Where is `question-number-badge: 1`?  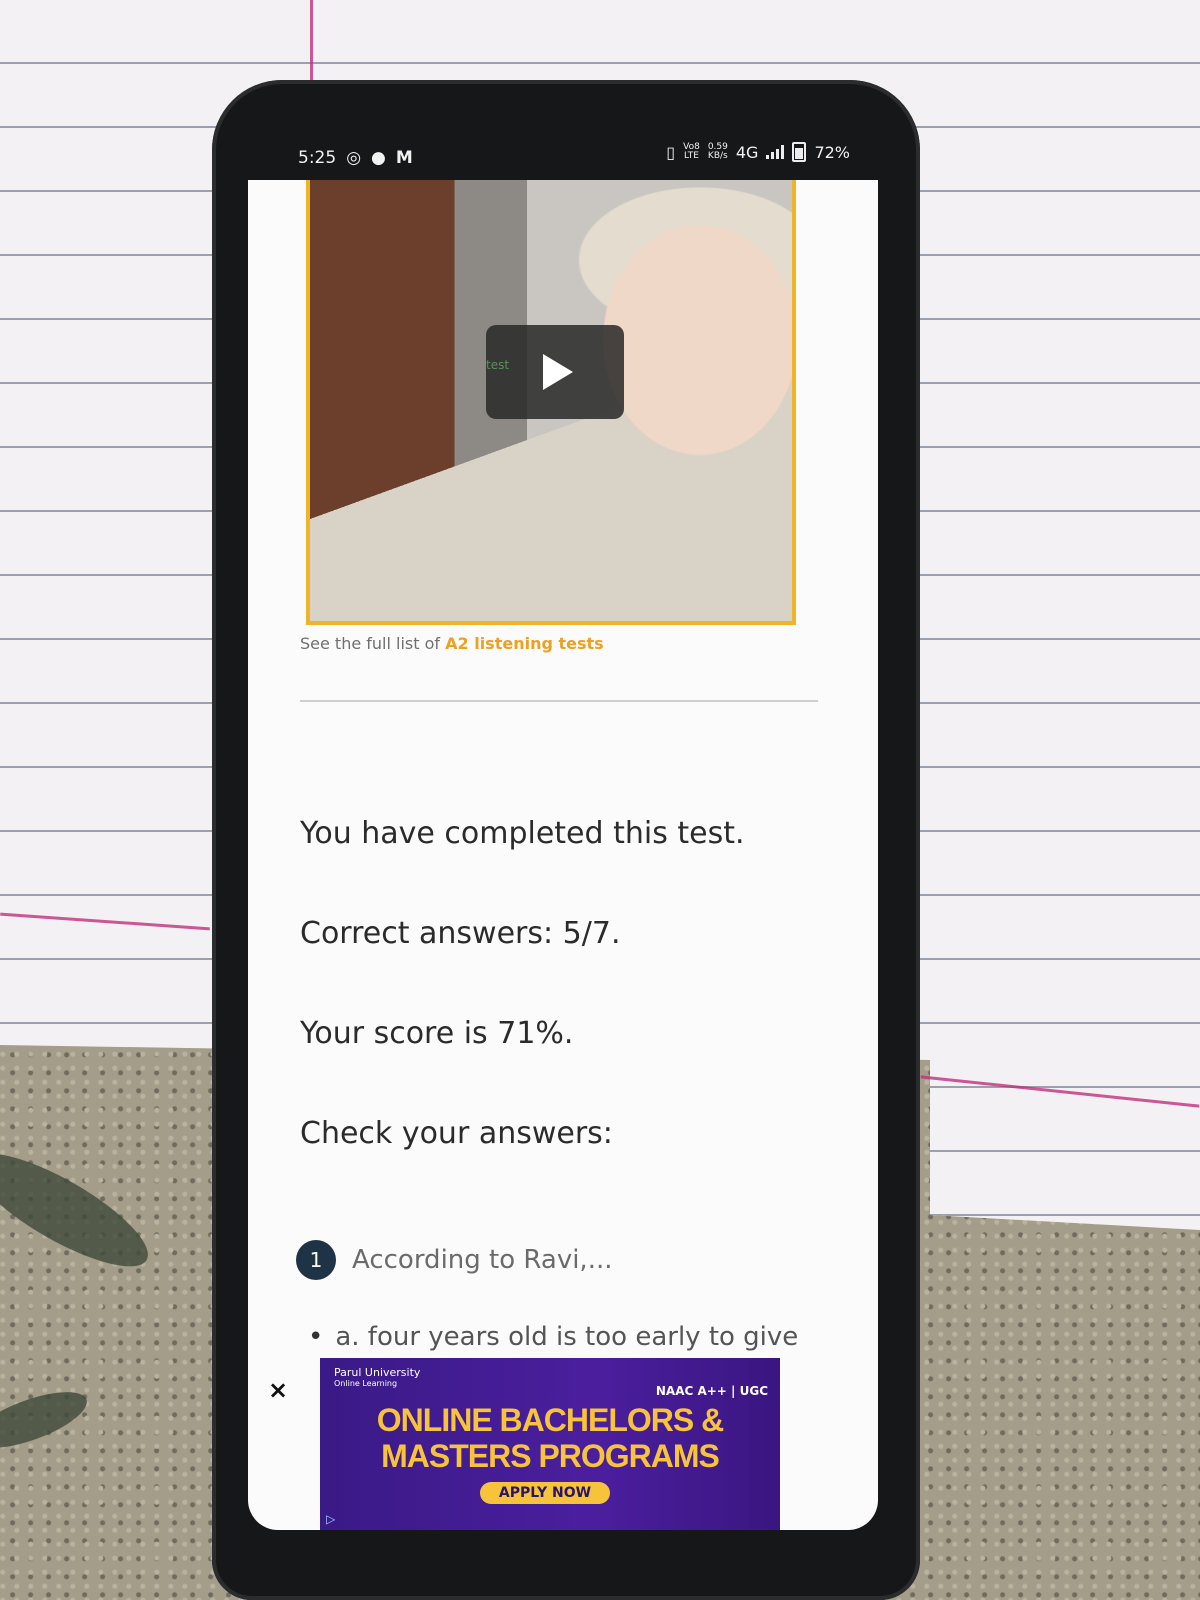
question-number-badge: 1 is located at coordinates (316, 1260).